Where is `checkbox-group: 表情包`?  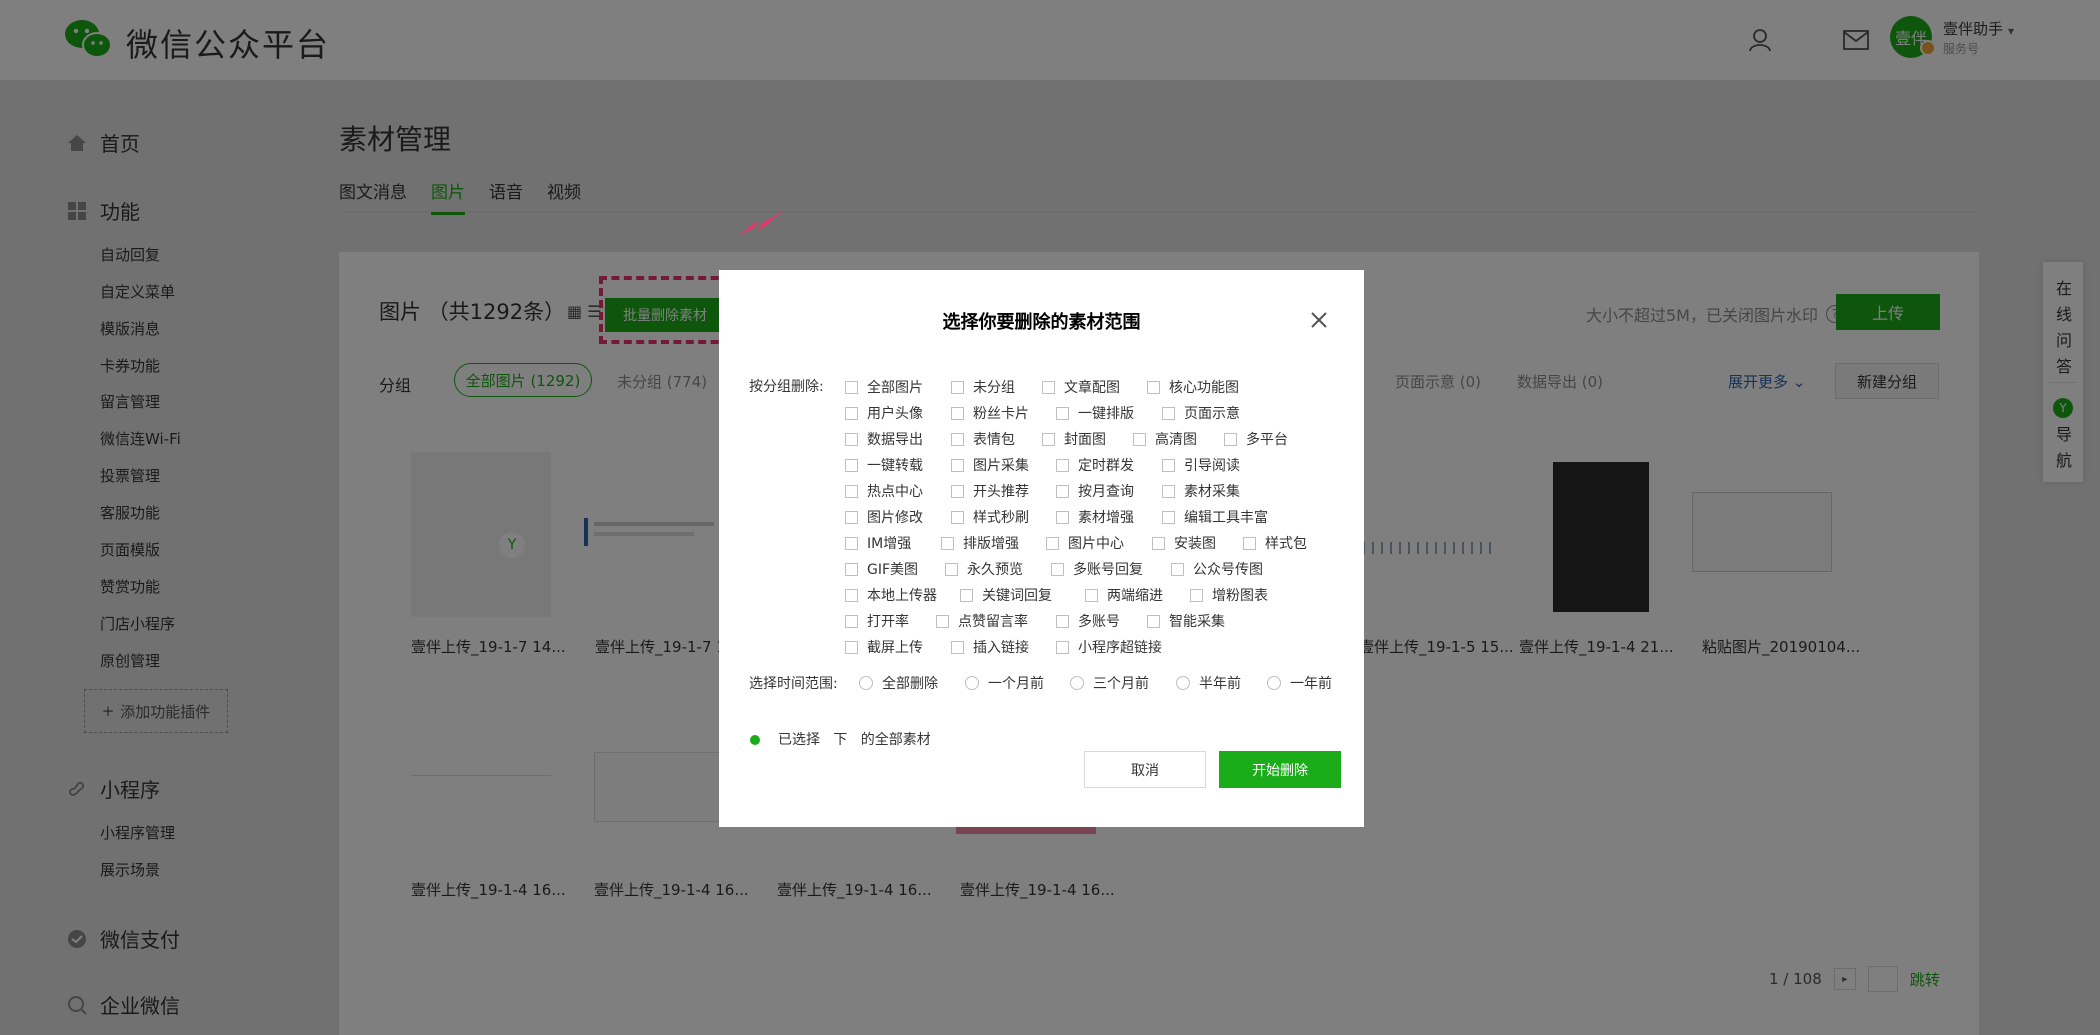 checkbox-group: 表情包 is located at coordinates (983, 439).